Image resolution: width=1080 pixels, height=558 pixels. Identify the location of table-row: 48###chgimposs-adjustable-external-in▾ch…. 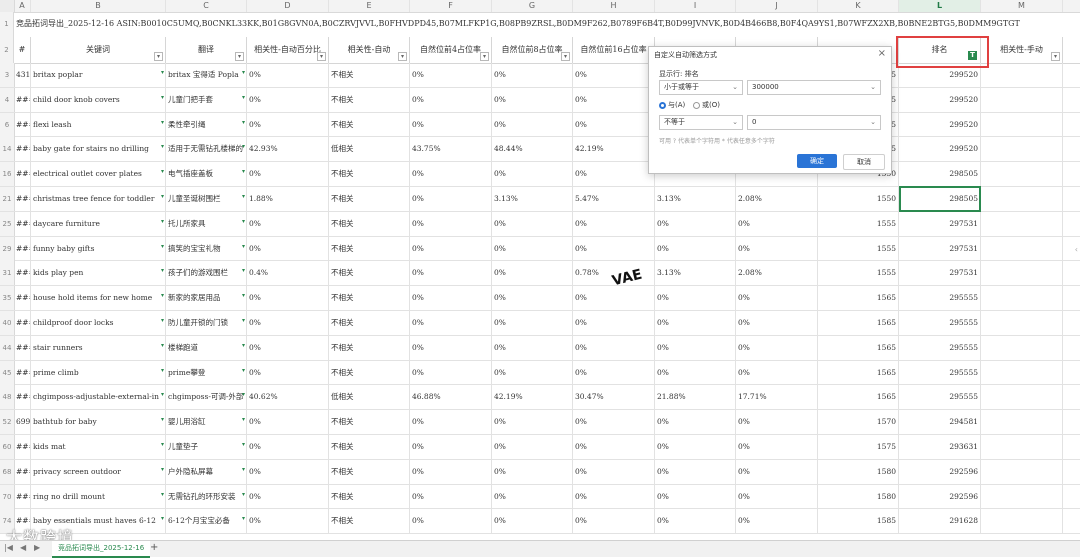
(540, 398).